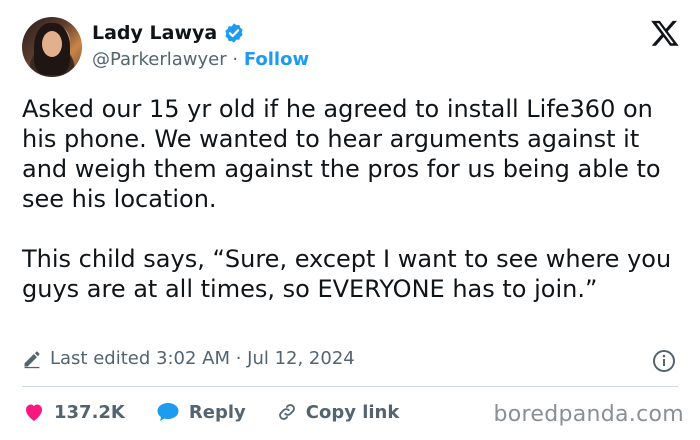 The height and width of the screenshot is (440, 700). I want to click on like-button: 137.2K, so click(73, 412).